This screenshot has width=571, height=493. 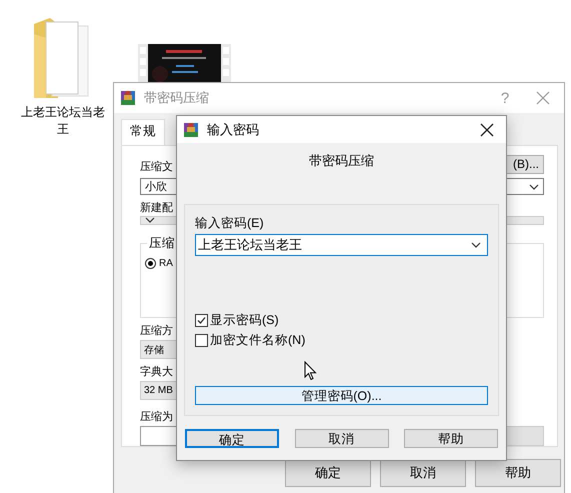 What do you see at coordinates (156, 208) in the screenshot?
I see `field-label: 新建配` at bounding box center [156, 208].